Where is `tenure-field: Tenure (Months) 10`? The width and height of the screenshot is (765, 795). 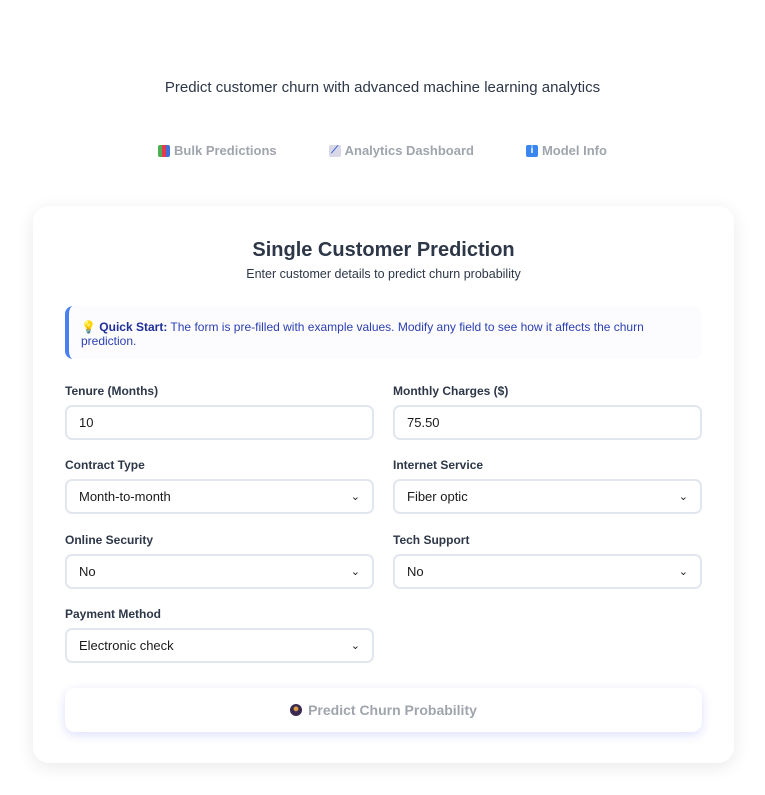 tenure-field: Tenure (Months) 10 is located at coordinates (219, 412).